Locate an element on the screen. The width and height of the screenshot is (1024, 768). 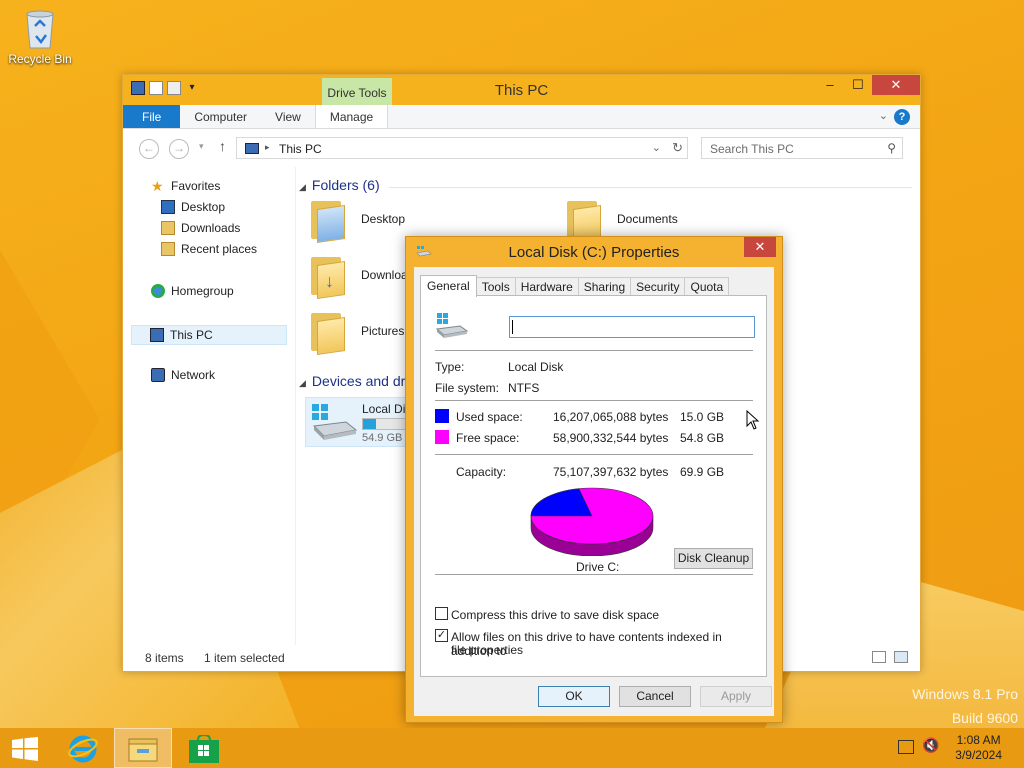
status-selection: 1 item selected is located at coordinates (244, 658).